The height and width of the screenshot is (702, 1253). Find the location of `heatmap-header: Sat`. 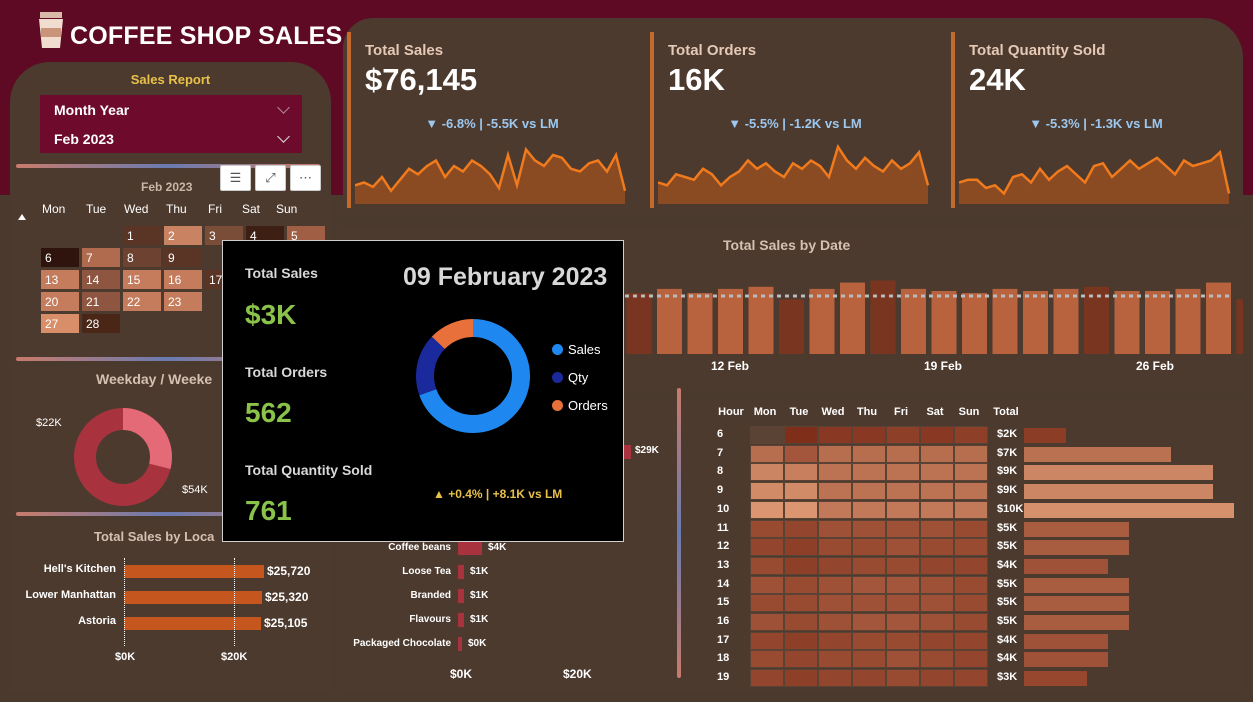

heatmap-header: Sat is located at coordinates (935, 412).